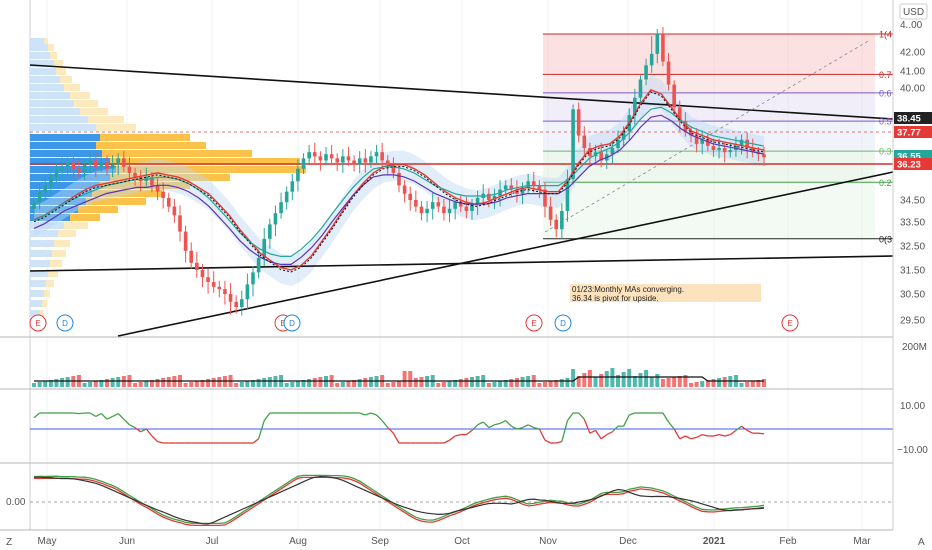 The width and height of the screenshot is (932, 550). I want to click on price-tick-0: 29.50, so click(912, 321).